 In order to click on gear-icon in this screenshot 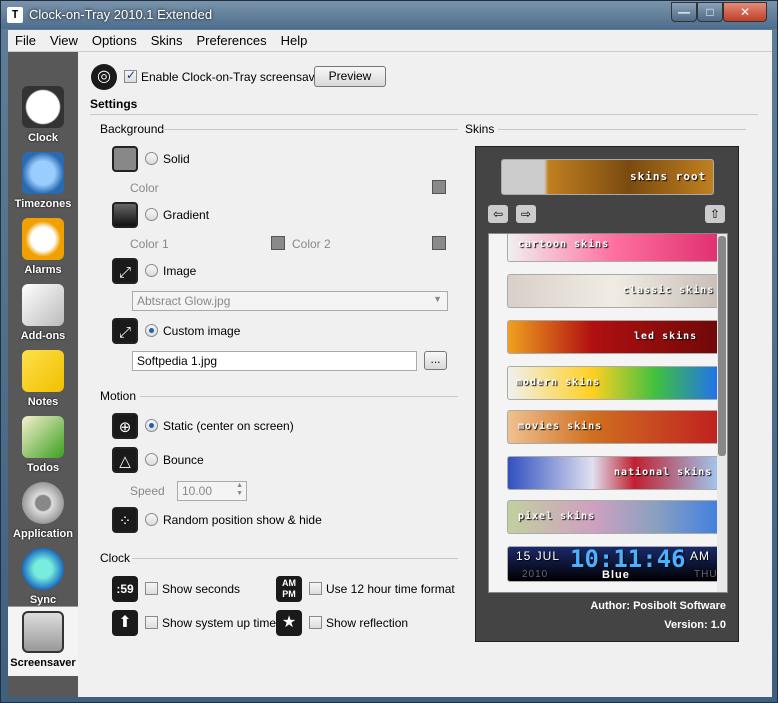, I will do `click(43, 503)`.